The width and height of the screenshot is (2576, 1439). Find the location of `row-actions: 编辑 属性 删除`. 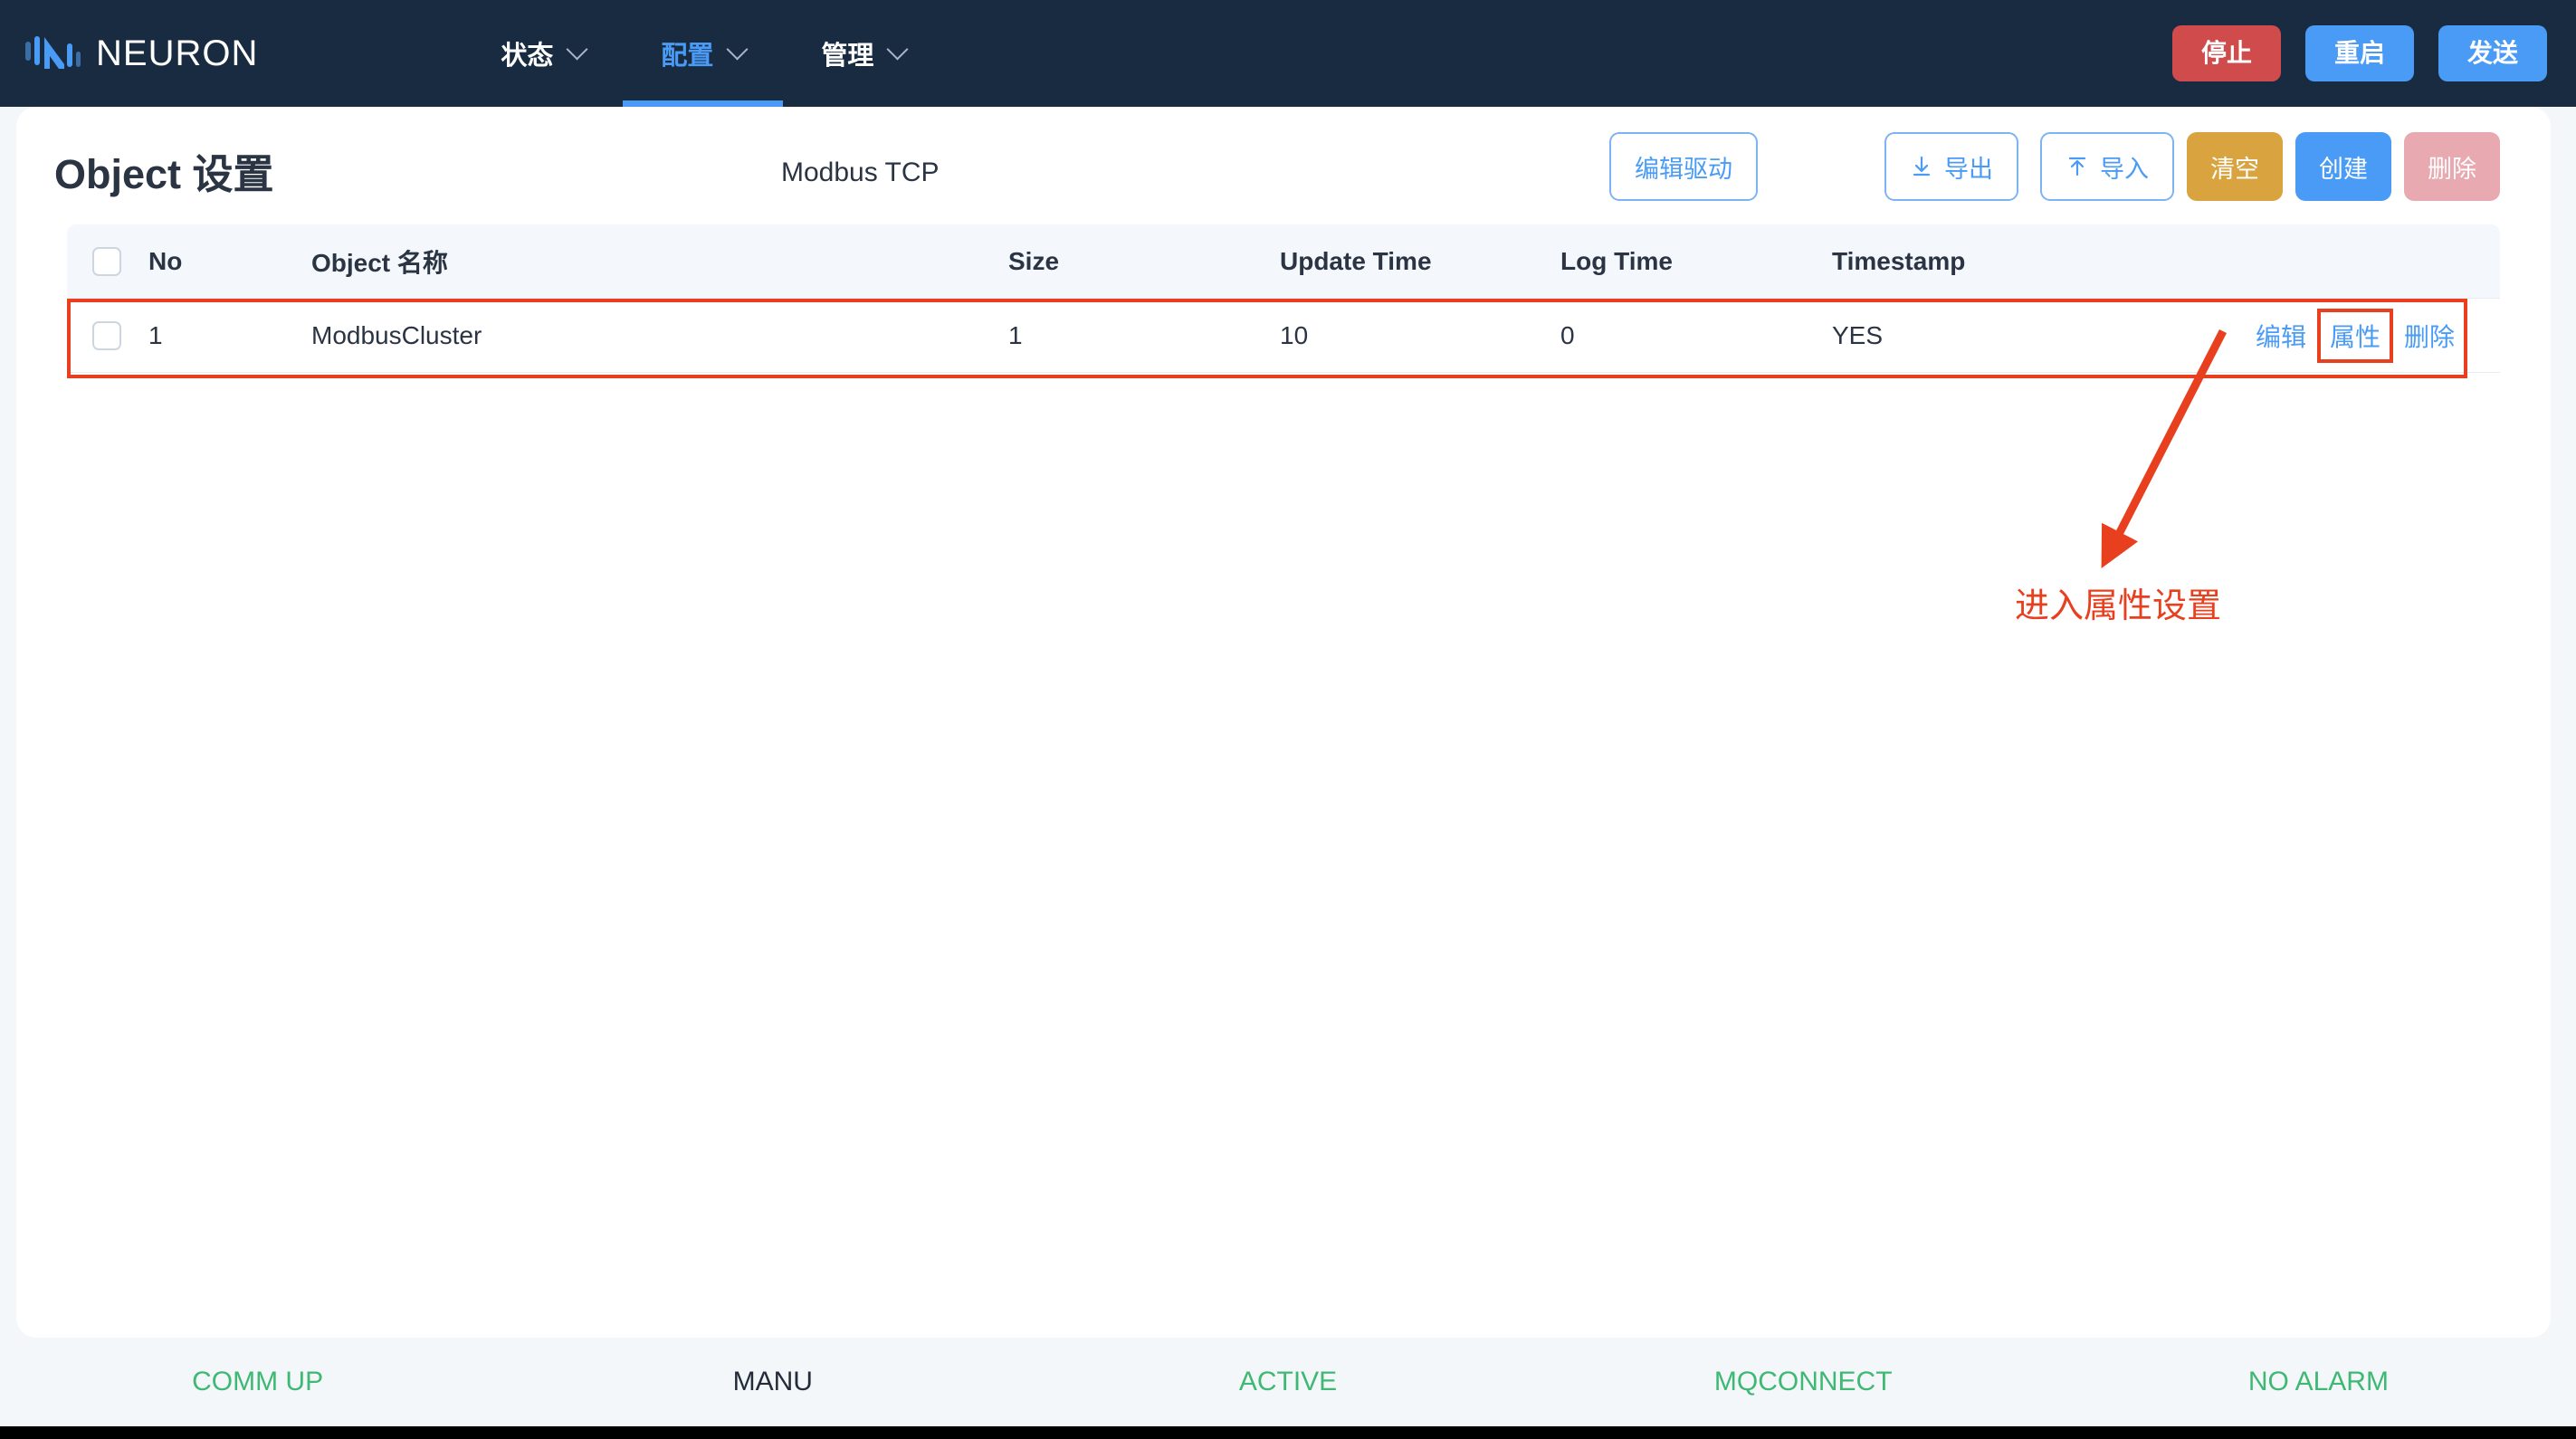

row-actions: 编辑 属性 删除 is located at coordinates (2324, 335).